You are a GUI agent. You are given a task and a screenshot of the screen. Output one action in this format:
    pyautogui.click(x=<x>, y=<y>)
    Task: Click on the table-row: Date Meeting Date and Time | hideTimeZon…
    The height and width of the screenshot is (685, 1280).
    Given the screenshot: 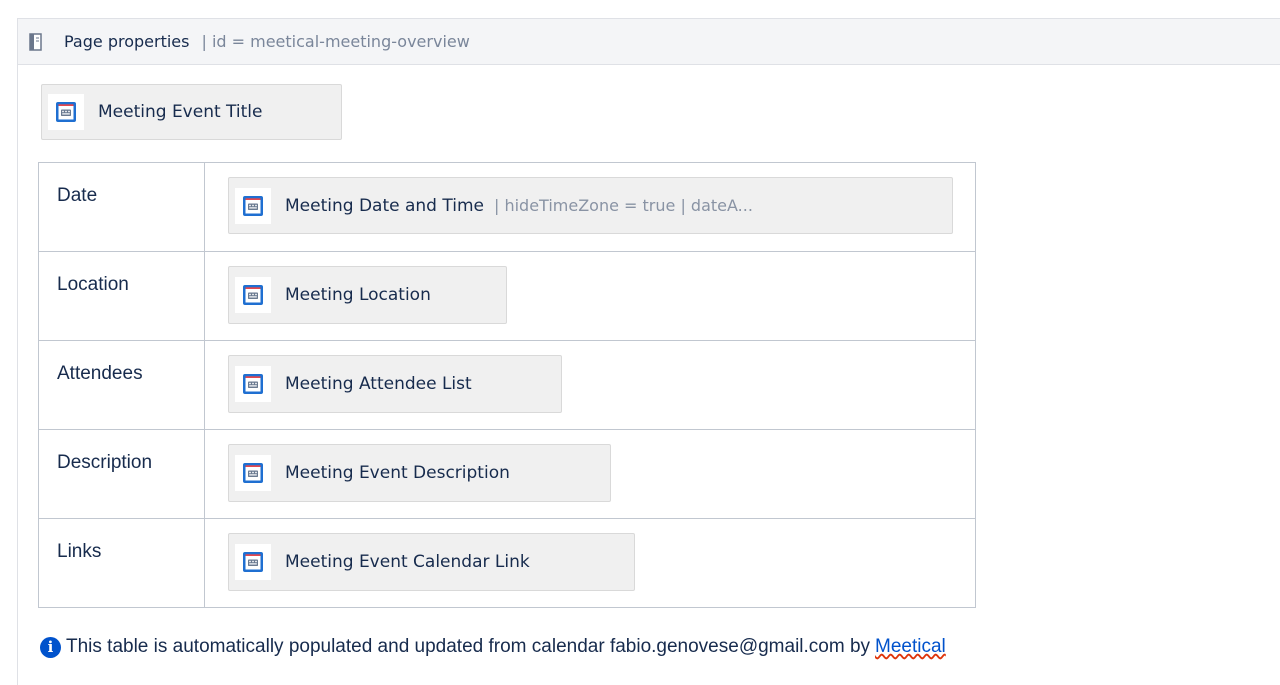 What is the action you would take?
    pyautogui.click(x=507, y=207)
    